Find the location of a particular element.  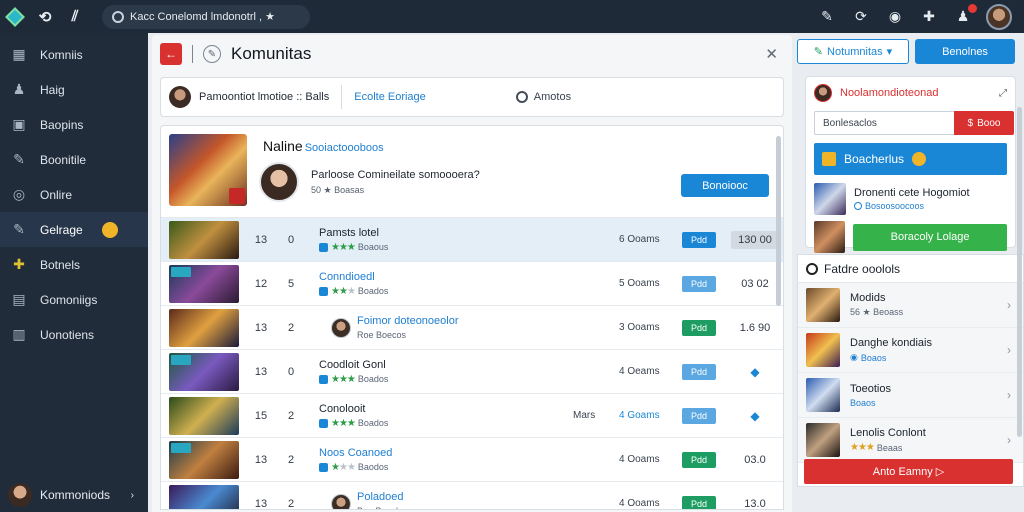

sync-icon: ⟳ is located at coordinates (861, 17).